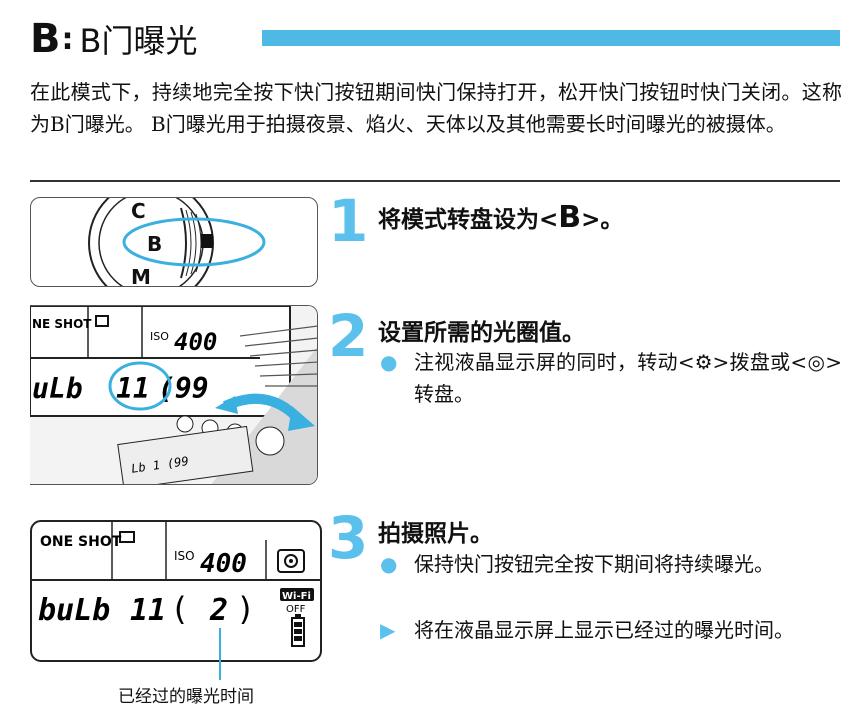  I want to click on dial-label-c: C, so click(138, 211).